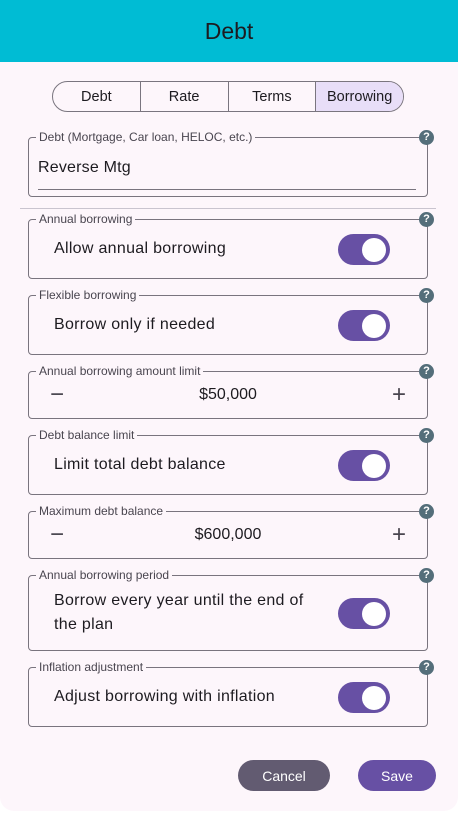  Describe the element at coordinates (57, 395) in the screenshot. I see `annual-limit-decrement-button: −` at that location.